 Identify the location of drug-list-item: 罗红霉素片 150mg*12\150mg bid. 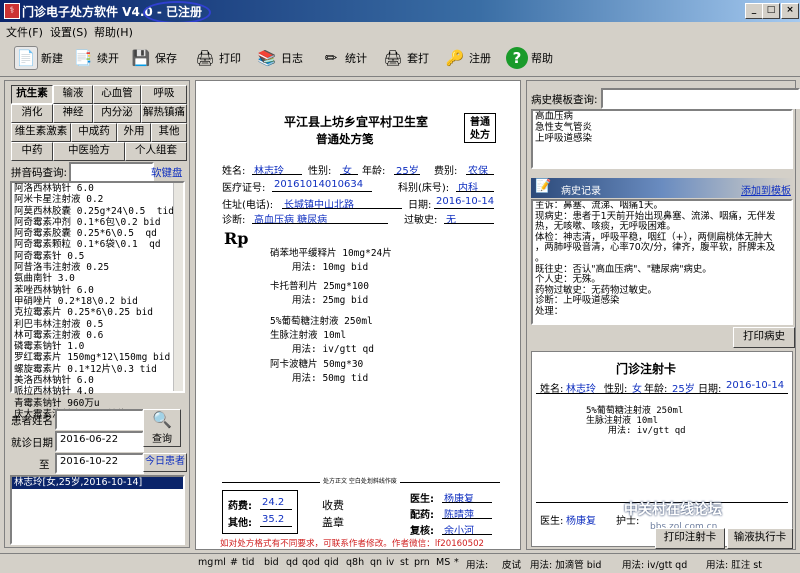
(98, 357).